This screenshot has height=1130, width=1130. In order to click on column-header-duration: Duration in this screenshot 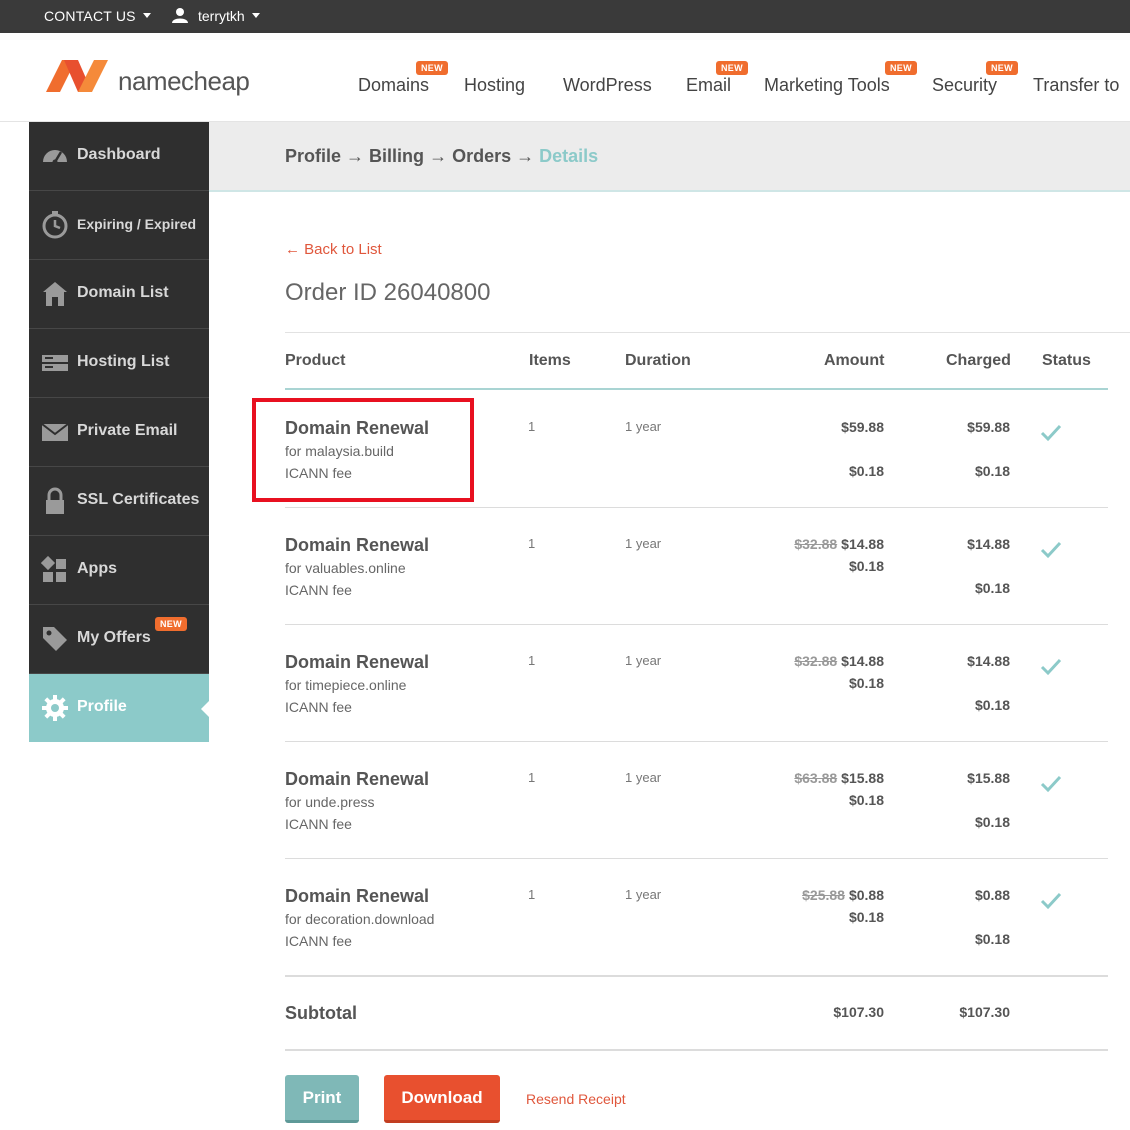, I will do `click(658, 360)`.